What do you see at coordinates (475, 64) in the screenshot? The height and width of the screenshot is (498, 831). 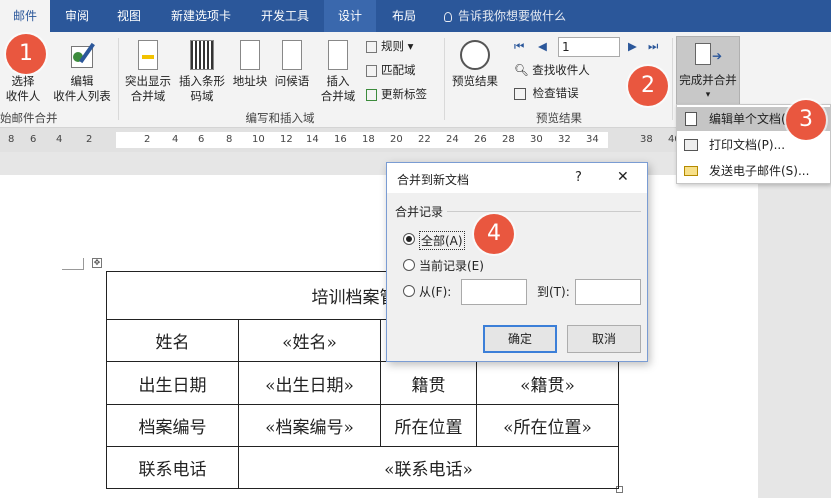 I see `preview-results-button: 预览结果` at bounding box center [475, 64].